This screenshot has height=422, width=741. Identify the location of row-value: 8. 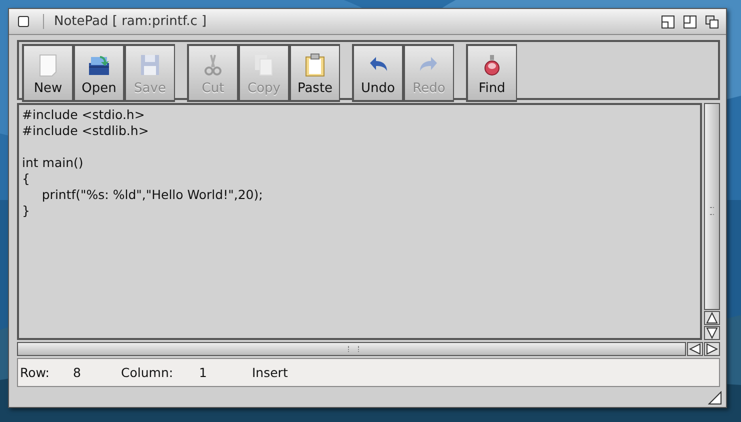
(77, 372).